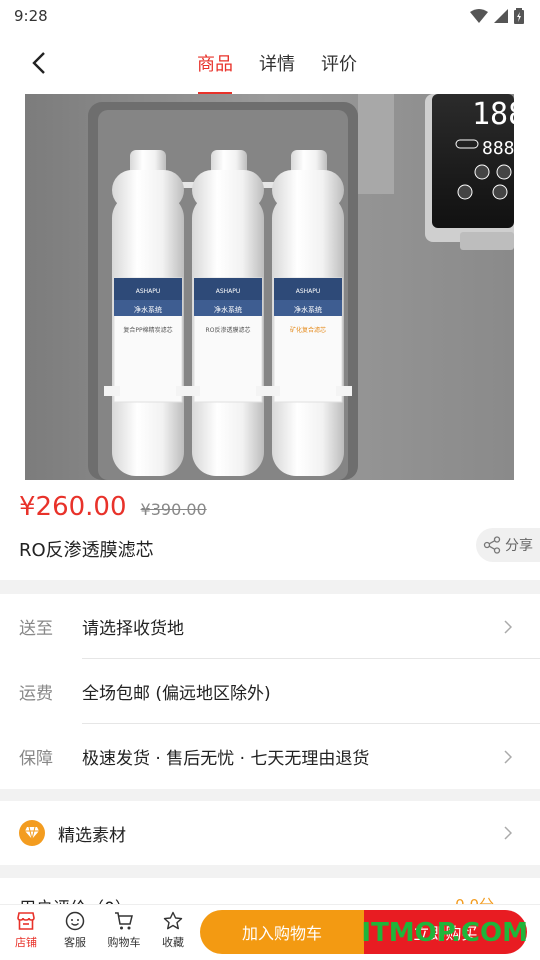  What do you see at coordinates (31, 16) in the screenshot?
I see `status-time: 9:28` at bounding box center [31, 16].